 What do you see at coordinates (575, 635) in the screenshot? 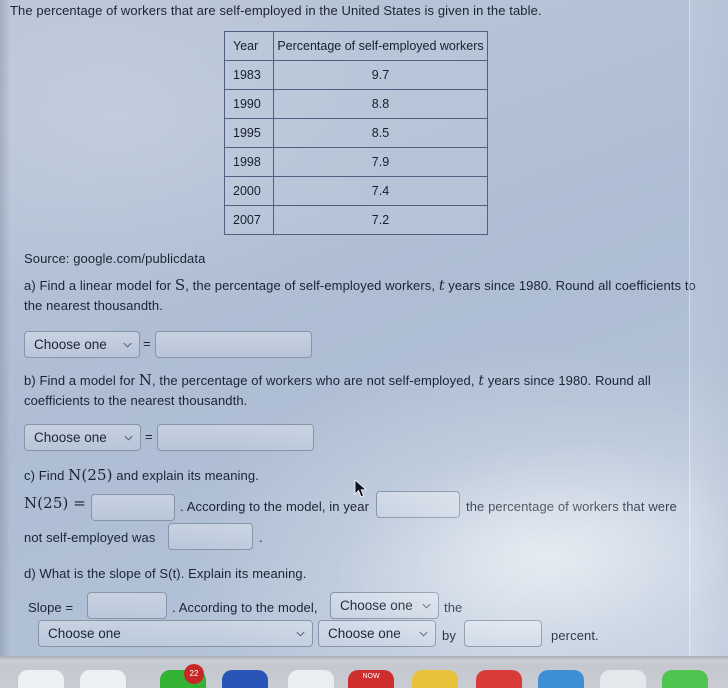
I see `question-d-percent-text: percent.` at bounding box center [575, 635].